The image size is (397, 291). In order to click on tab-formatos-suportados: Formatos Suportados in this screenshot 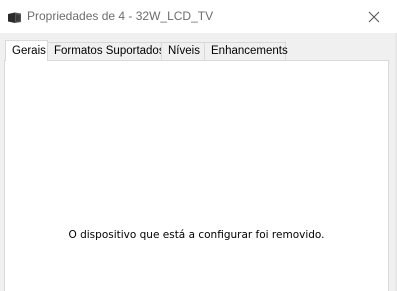, I will do `click(106, 51)`.